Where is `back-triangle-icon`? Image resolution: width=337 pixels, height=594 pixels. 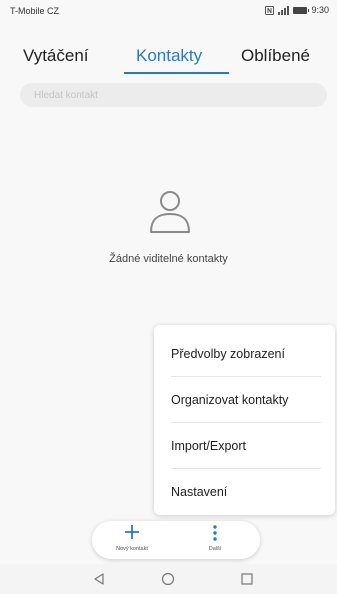 back-triangle-icon is located at coordinates (99, 579).